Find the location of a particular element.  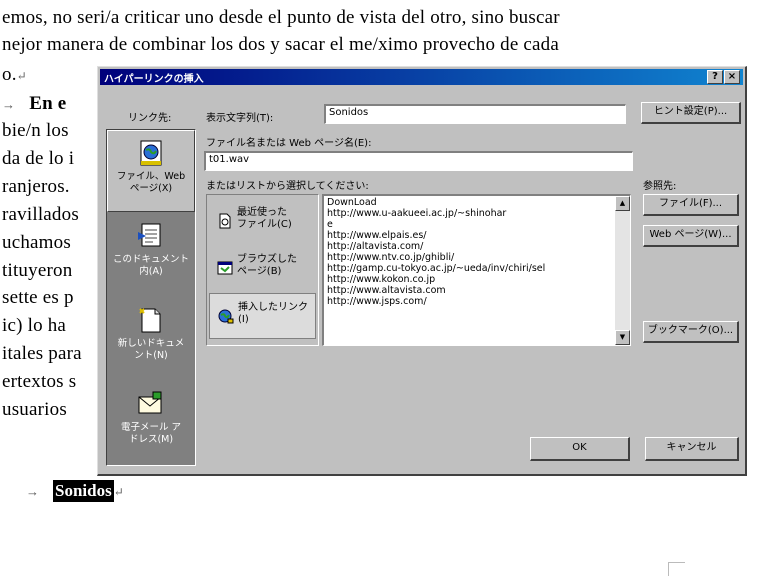

doc-line-12: ic) lo ha is located at coordinates (34, 325).